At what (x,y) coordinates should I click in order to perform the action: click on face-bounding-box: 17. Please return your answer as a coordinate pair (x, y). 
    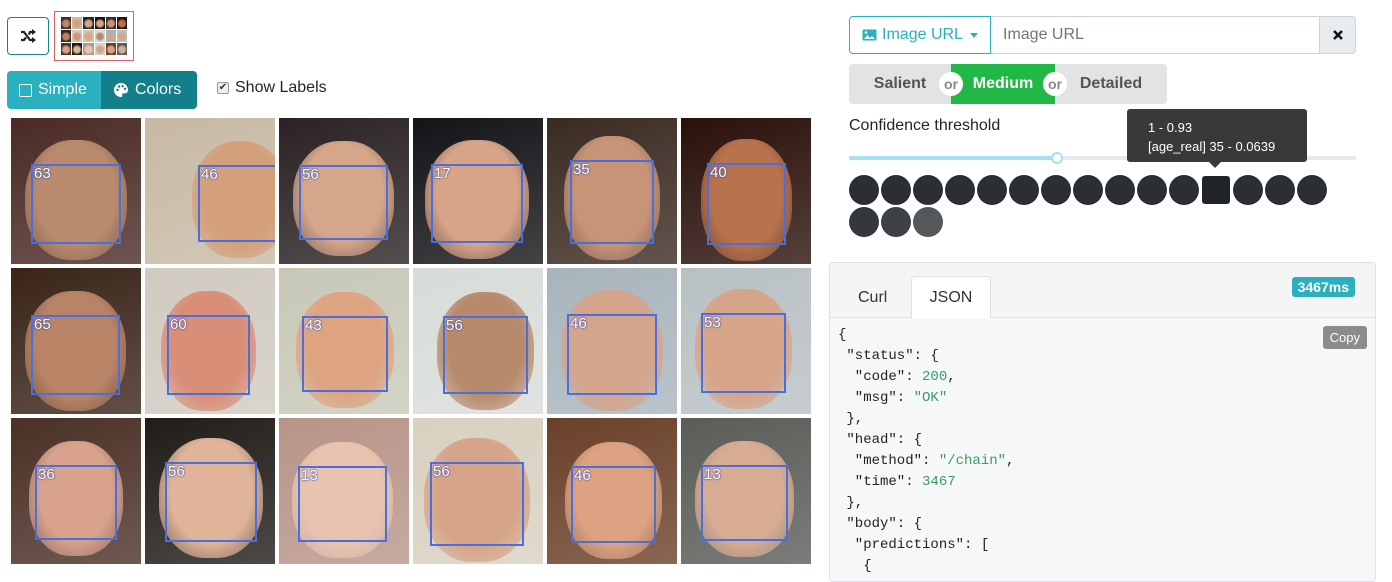
    Looking at the image, I should click on (477, 203).